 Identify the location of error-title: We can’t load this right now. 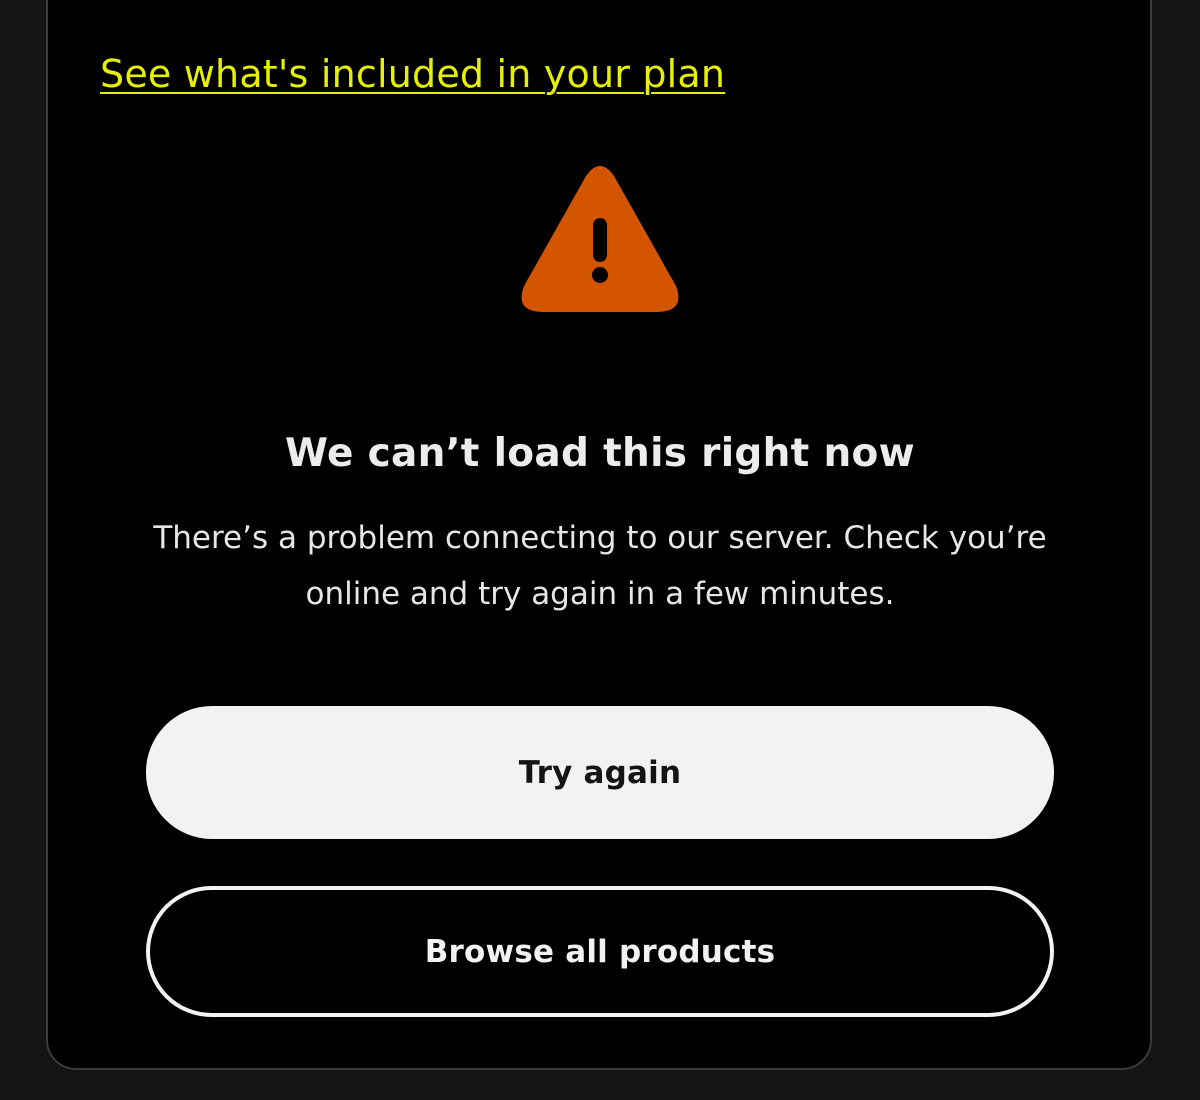
(600, 453).